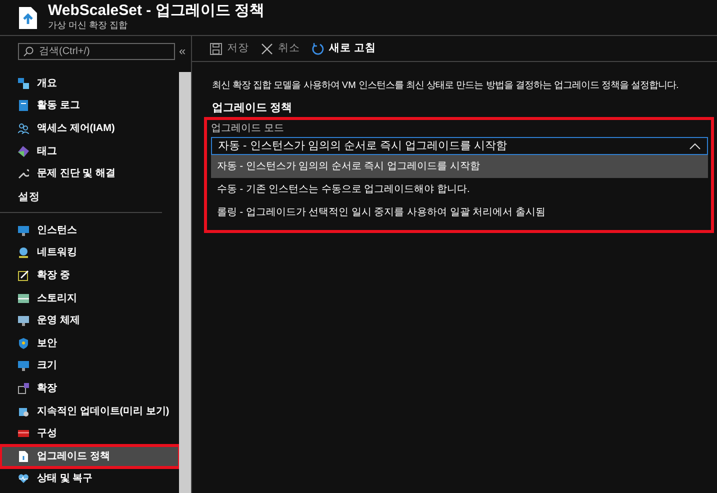  What do you see at coordinates (90, 366) in the screenshot?
I see `sidebar-item: 크기` at bounding box center [90, 366].